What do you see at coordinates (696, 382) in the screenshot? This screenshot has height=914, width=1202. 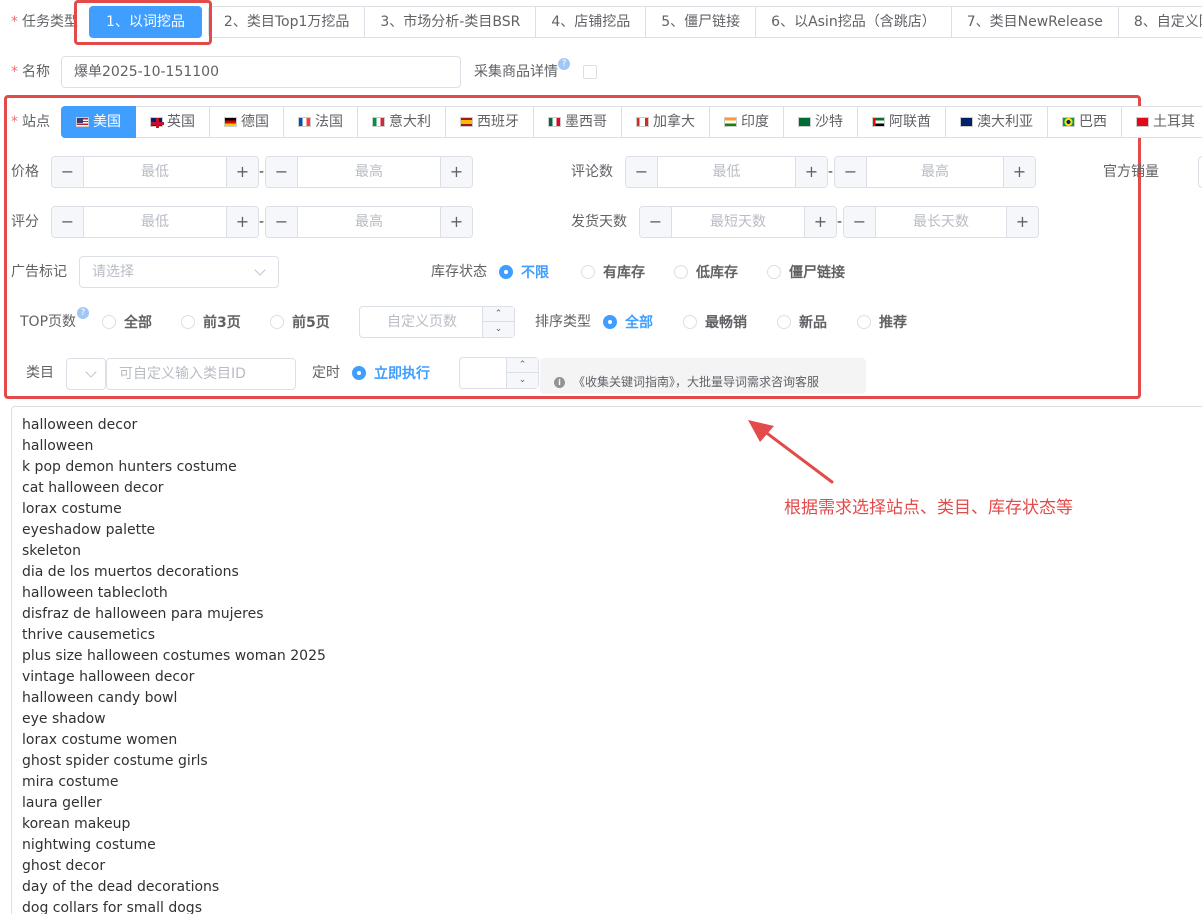 I see `keyword-guide-text: 《收集关键词指南》，大批量导词需求咨询客服` at bounding box center [696, 382].